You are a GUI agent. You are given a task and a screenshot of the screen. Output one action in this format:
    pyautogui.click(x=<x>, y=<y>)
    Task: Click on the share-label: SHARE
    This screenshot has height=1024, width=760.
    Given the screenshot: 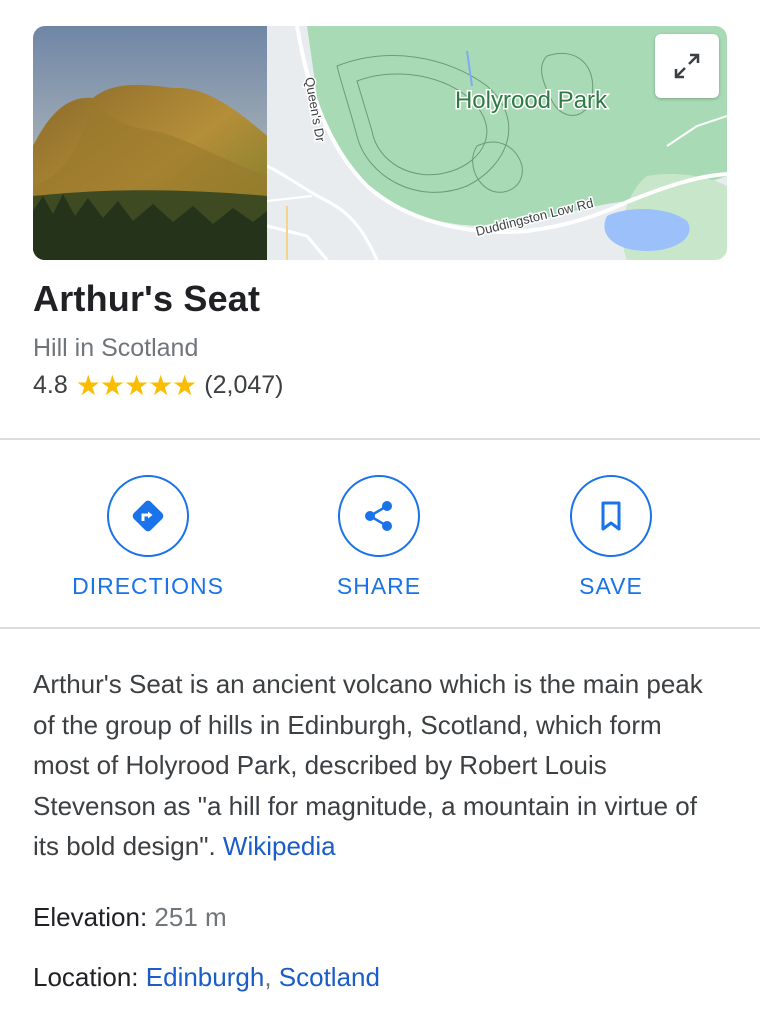 What is the action you would take?
    pyautogui.click(x=379, y=586)
    